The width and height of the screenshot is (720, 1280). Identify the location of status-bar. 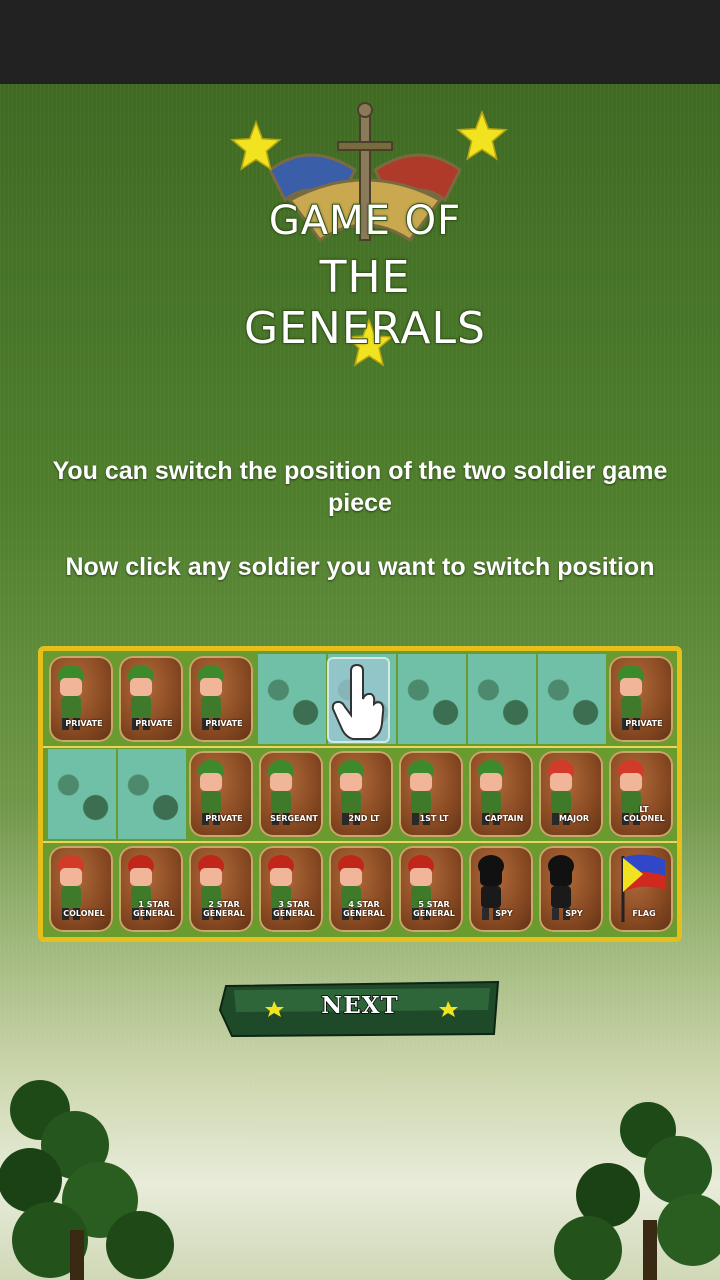
(360, 42).